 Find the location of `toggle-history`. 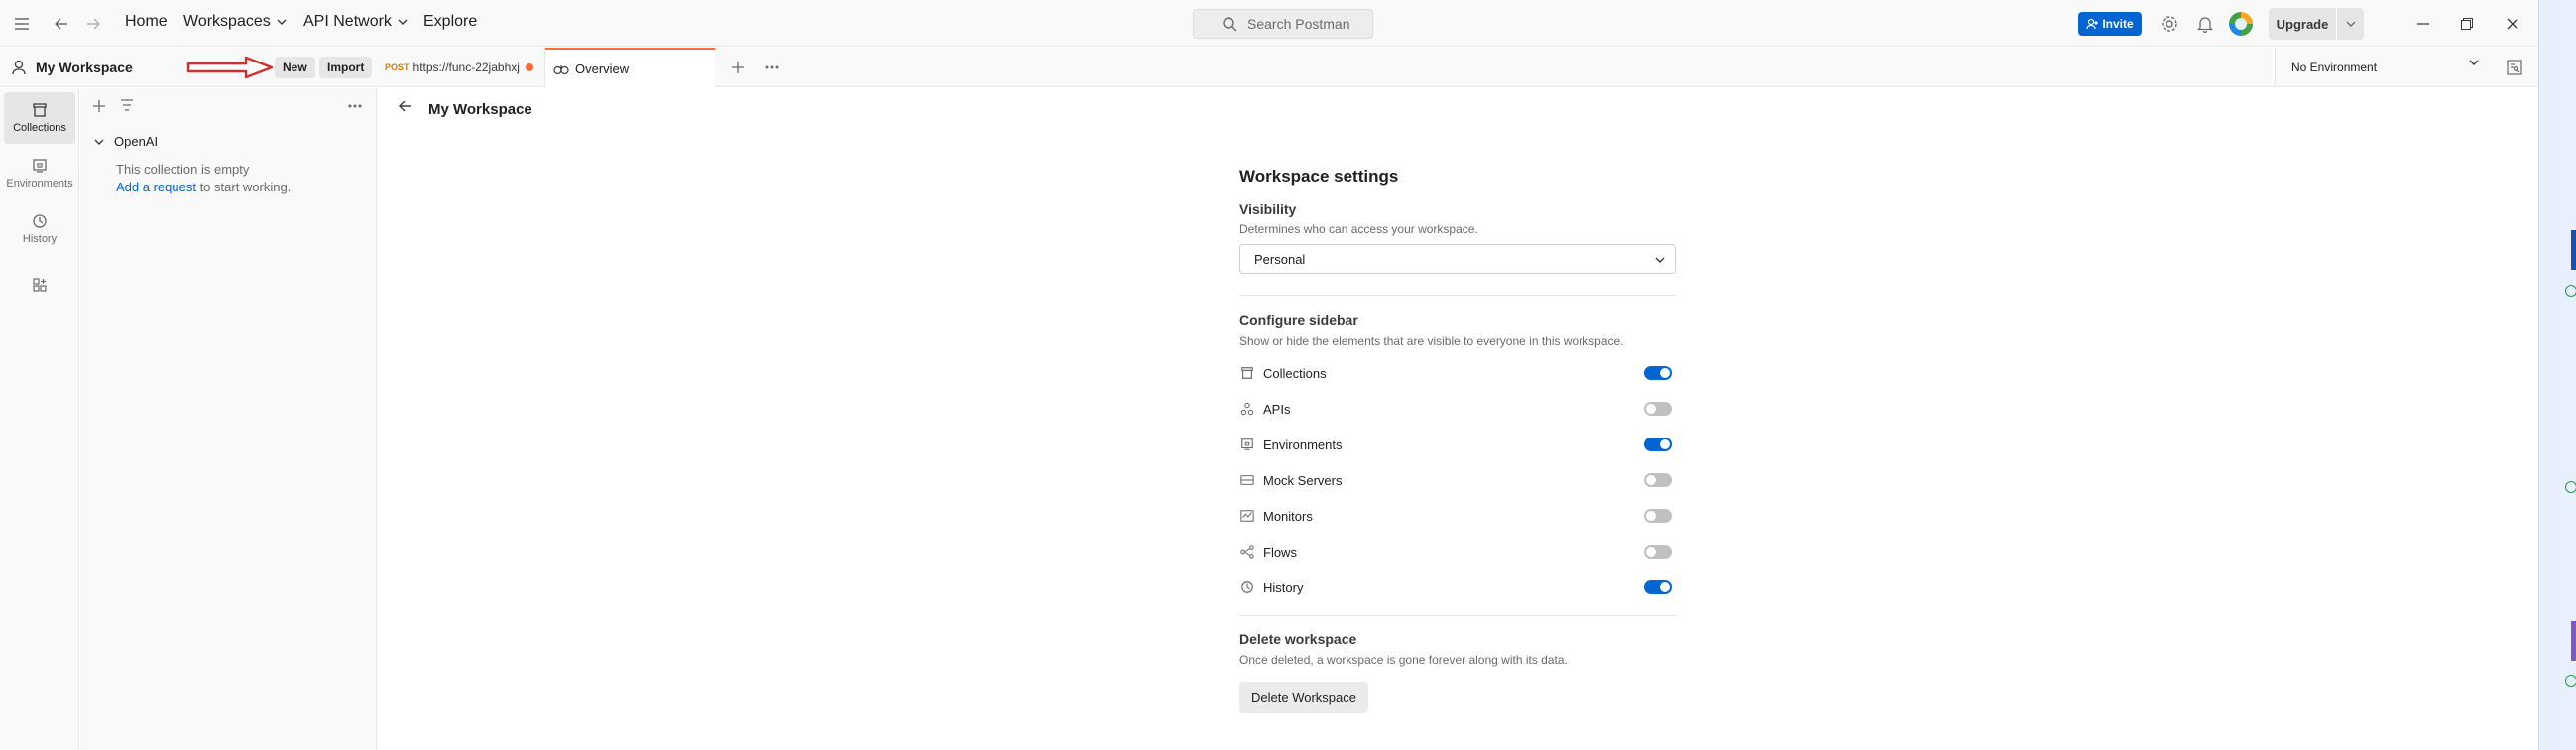

toggle-history is located at coordinates (1658, 587).